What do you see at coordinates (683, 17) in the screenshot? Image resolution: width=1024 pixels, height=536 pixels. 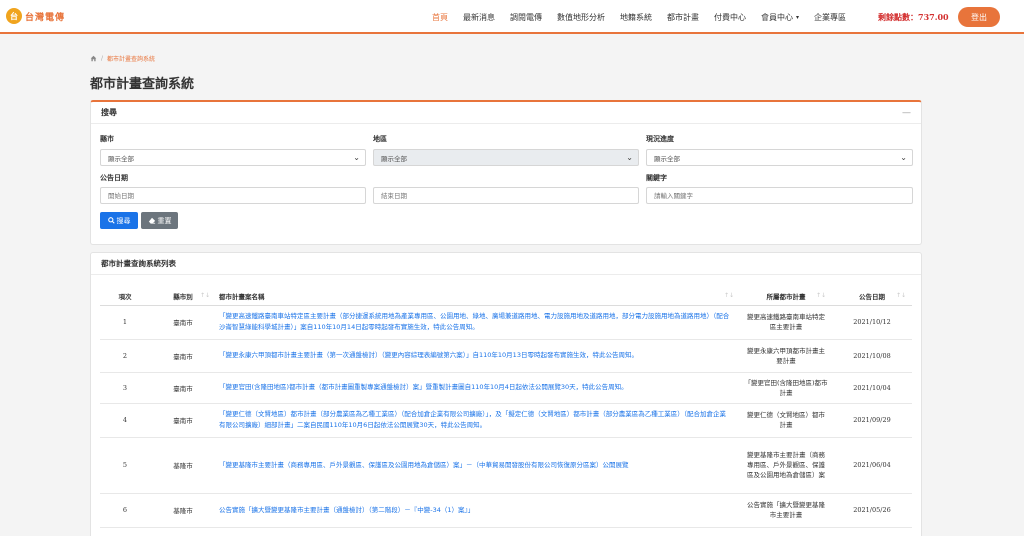 I see `nav-urban-planning: 都市計畫` at bounding box center [683, 17].